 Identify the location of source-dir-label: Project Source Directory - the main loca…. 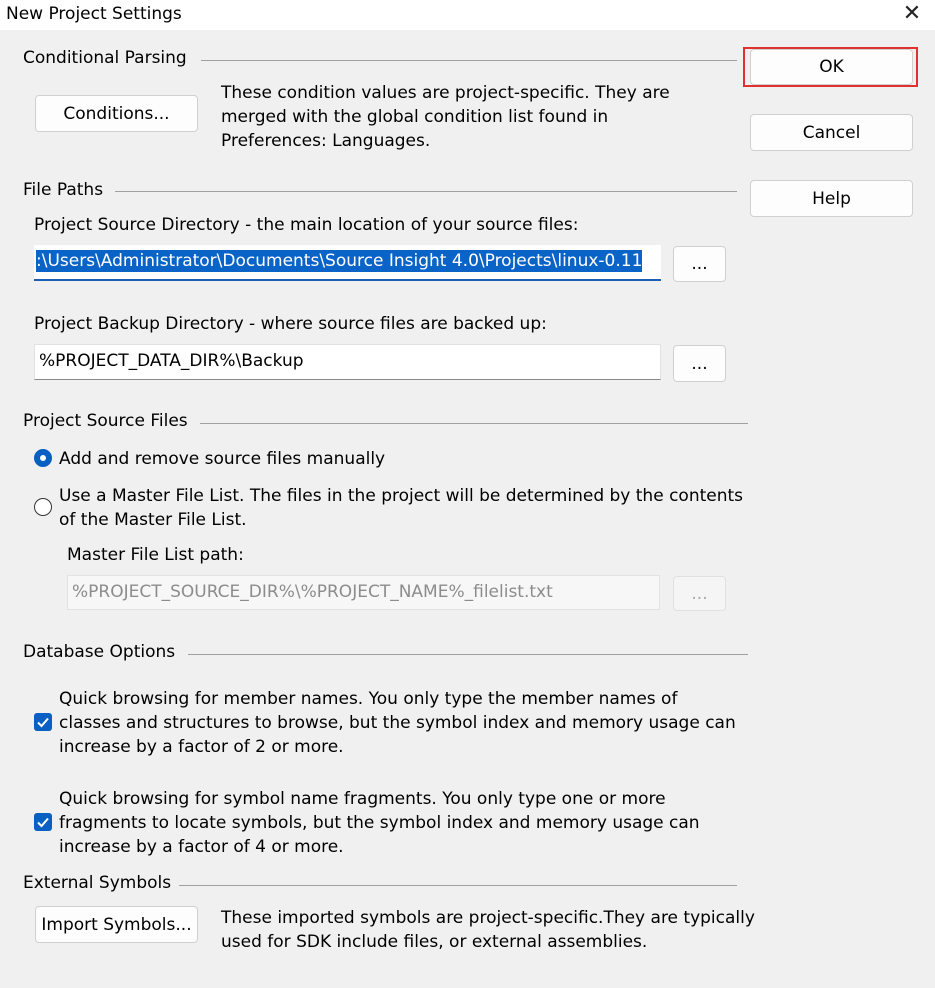
(306, 225).